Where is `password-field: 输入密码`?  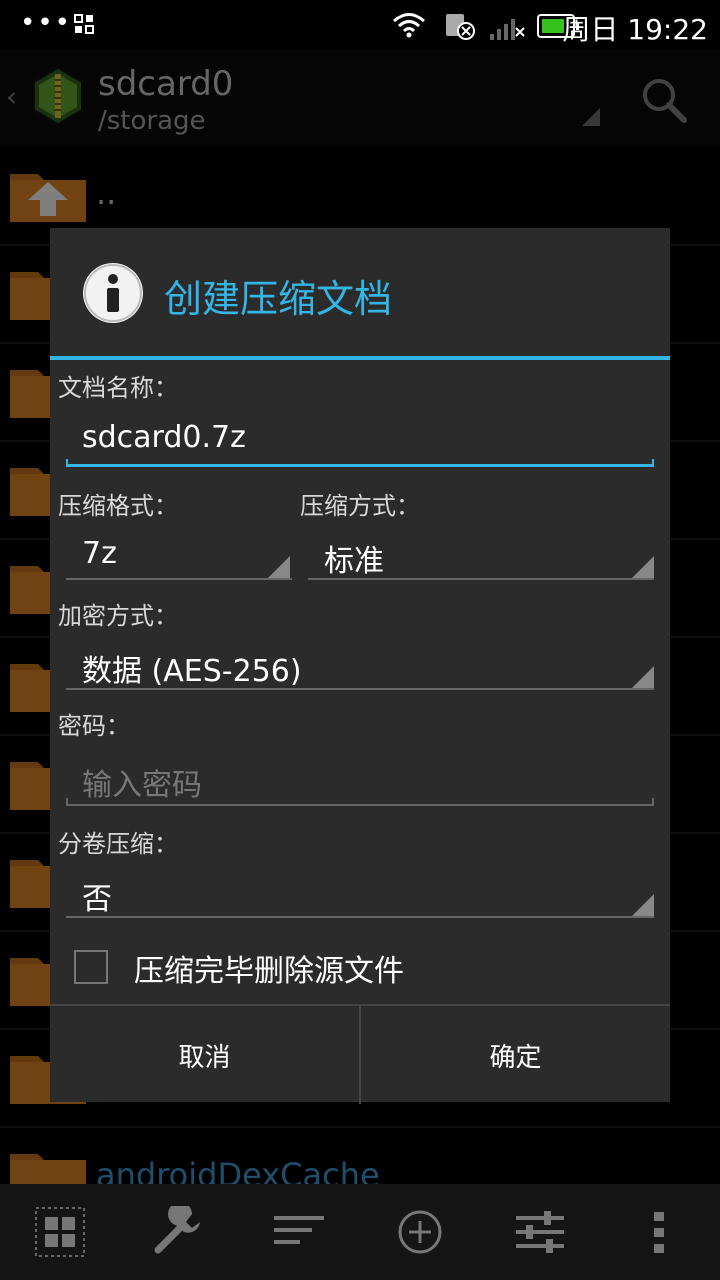 password-field: 输入密码 is located at coordinates (142, 782).